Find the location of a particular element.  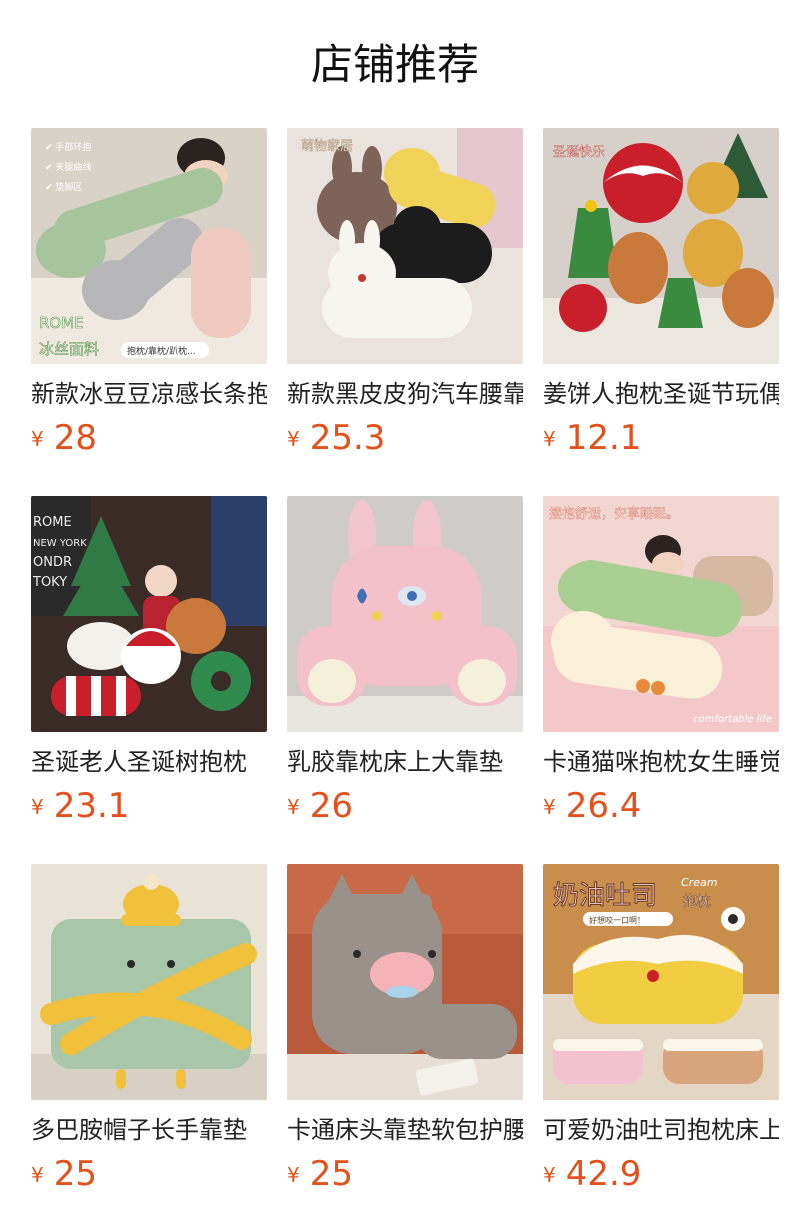

price-amount: 26 is located at coordinates (331, 806).